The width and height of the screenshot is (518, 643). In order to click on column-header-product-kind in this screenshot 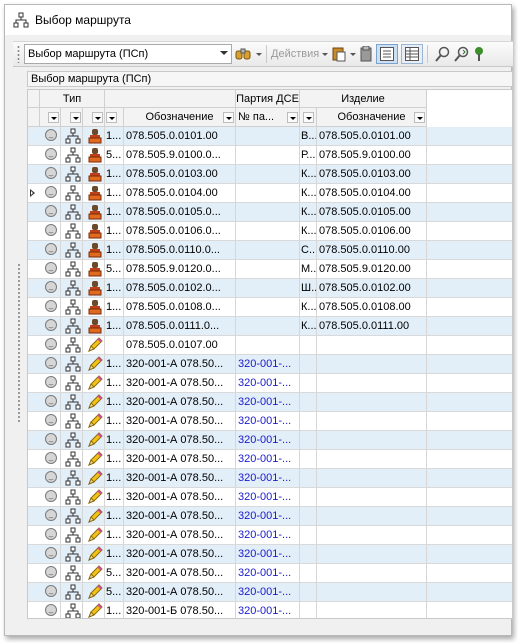, I will do `click(308, 117)`.